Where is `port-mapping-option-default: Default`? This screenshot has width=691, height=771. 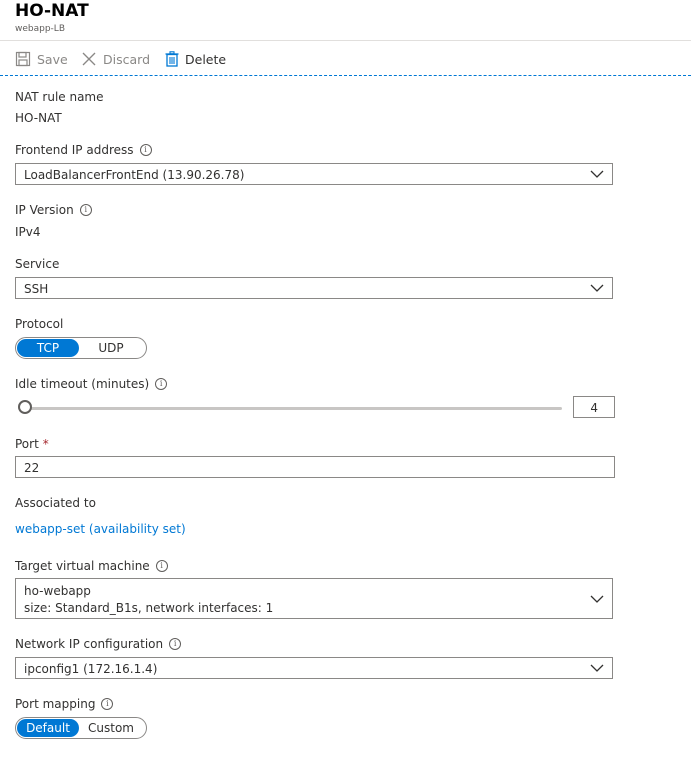
port-mapping-option-default: Default is located at coordinates (48, 728).